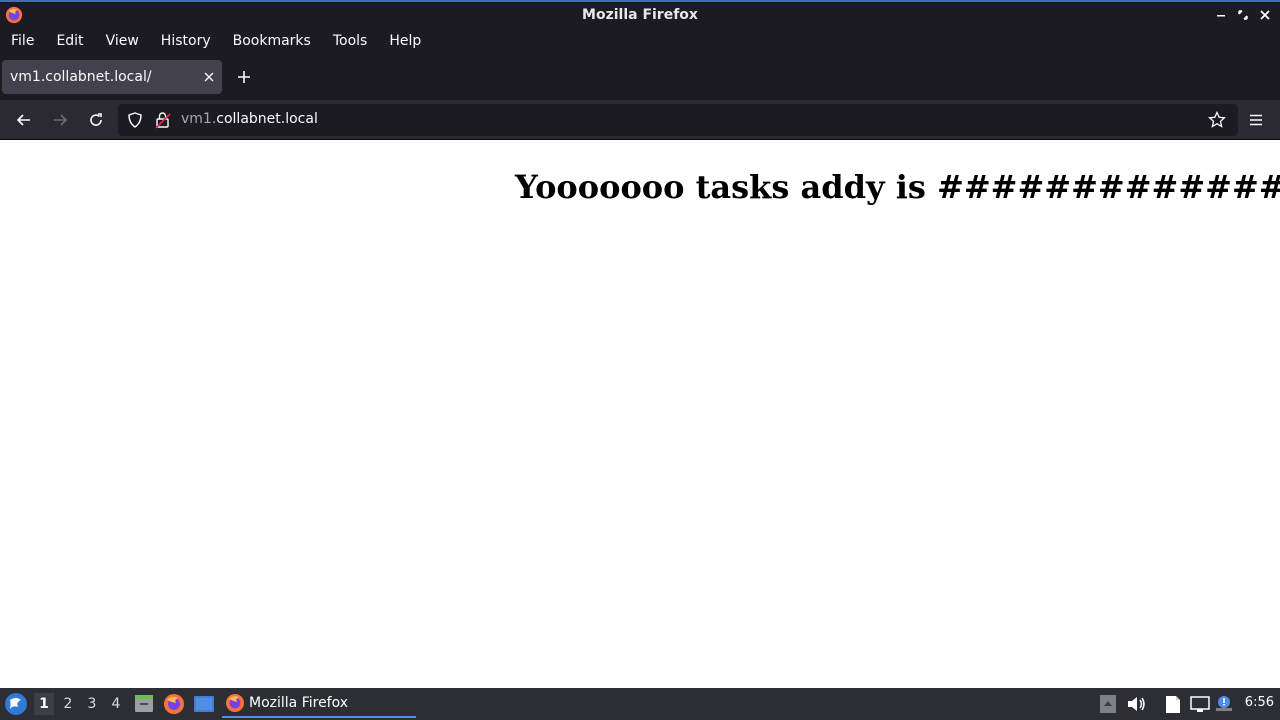  What do you see at coordinates (267, 119) in the screenshot?
I see `url-domain: collabnet.local` at bounding box center [267, 119].